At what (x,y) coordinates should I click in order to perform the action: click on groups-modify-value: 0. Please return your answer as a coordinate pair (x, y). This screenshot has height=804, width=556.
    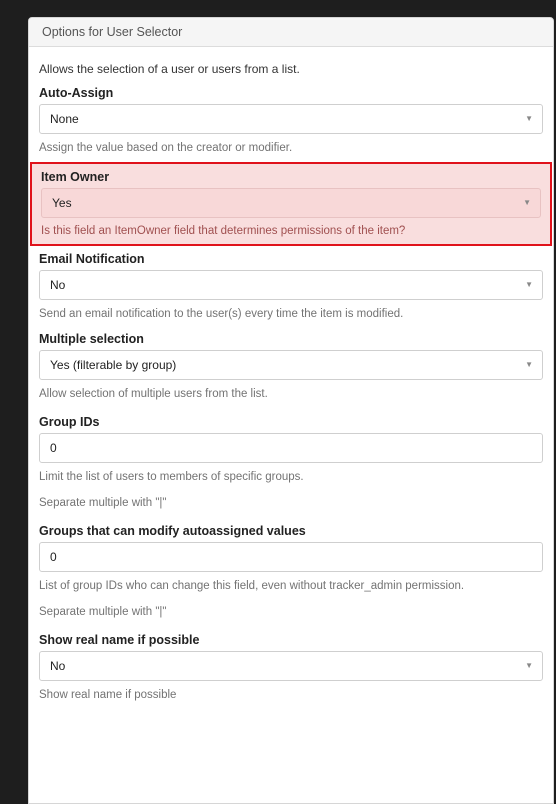
    Looking at the image, I should click on (53, 557).